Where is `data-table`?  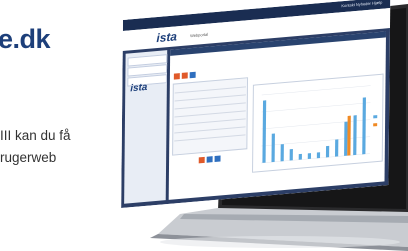 data-table is located at coordinates (210, 116).